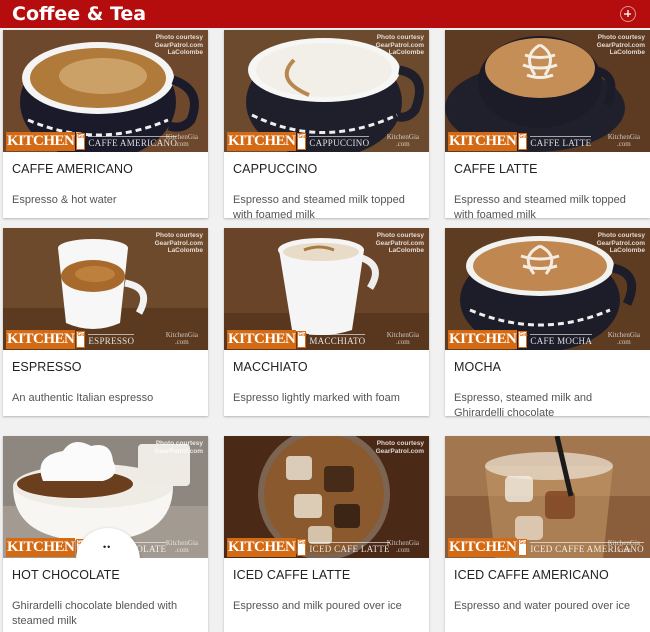 Image resolution: width=650 pixels, height=632 pixels. I want to click on variety-label: ICED CAFE LATTE, so click(349, 547).